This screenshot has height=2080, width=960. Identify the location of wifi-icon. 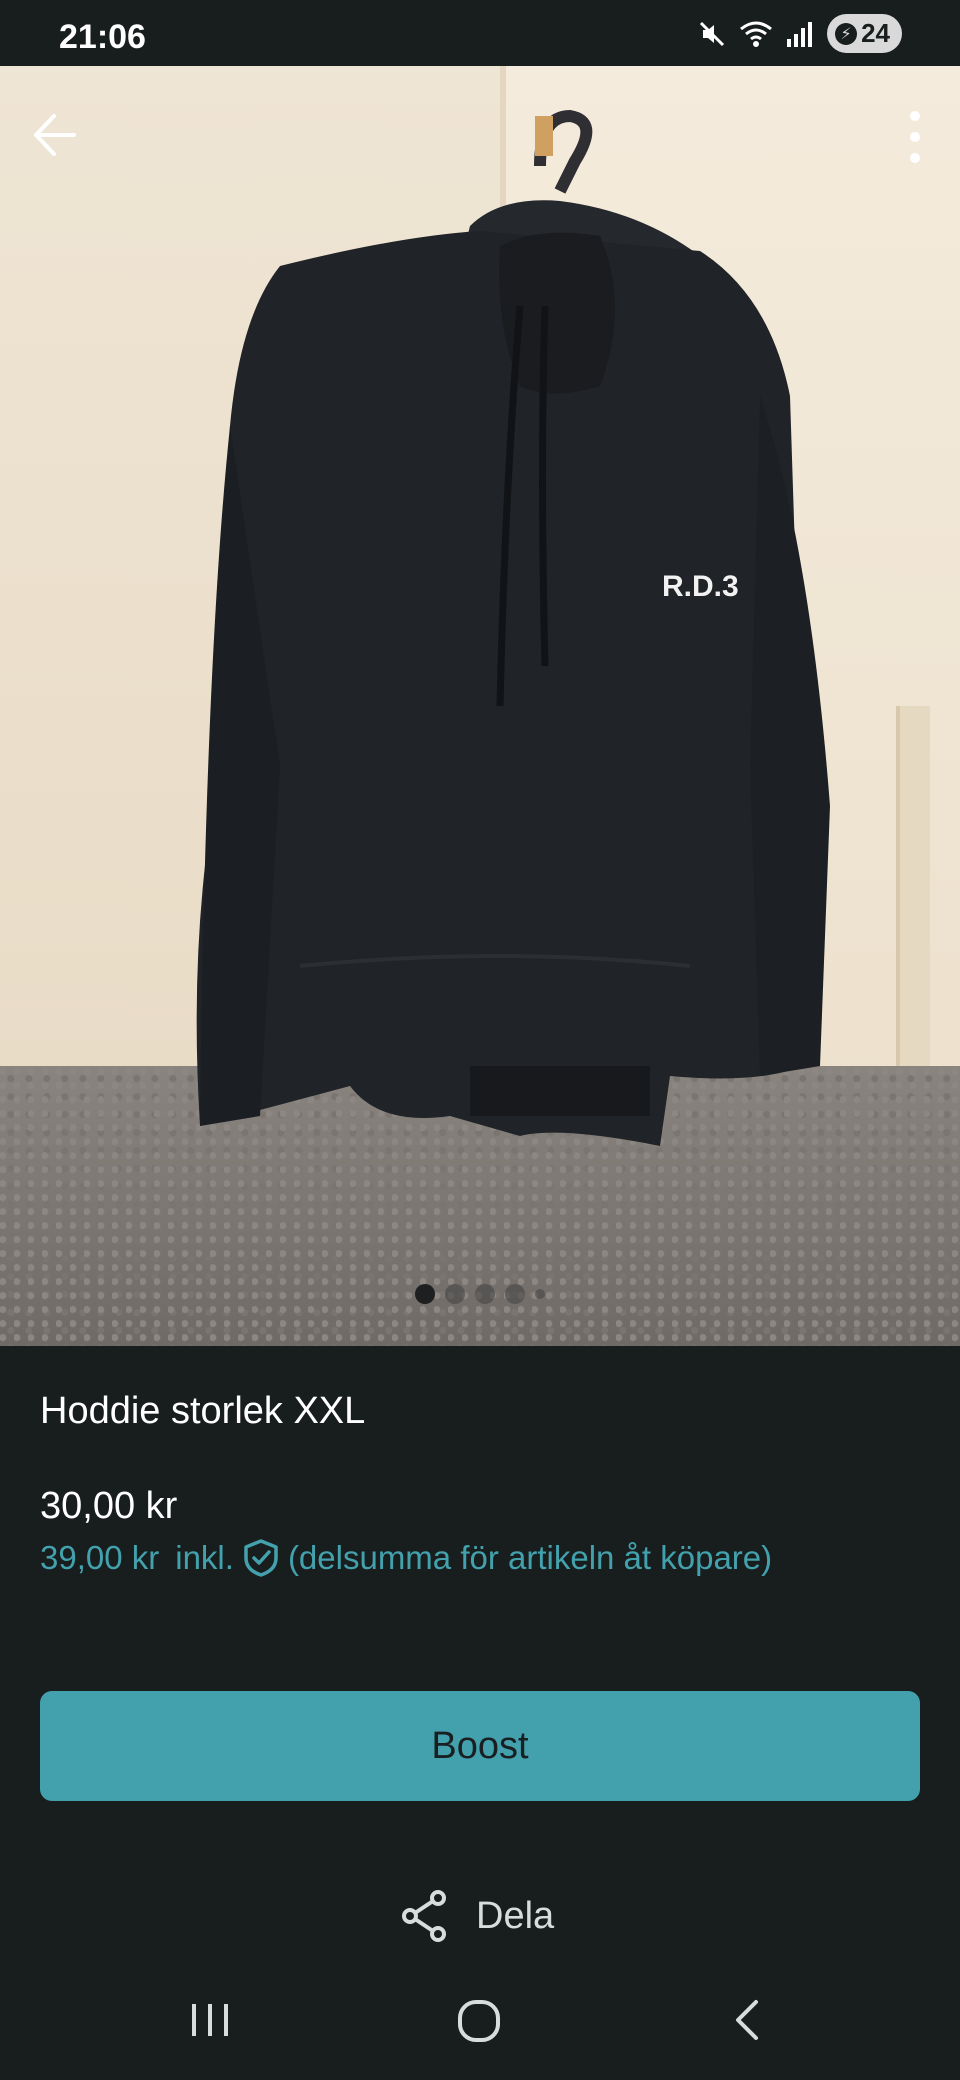
(756, 34).